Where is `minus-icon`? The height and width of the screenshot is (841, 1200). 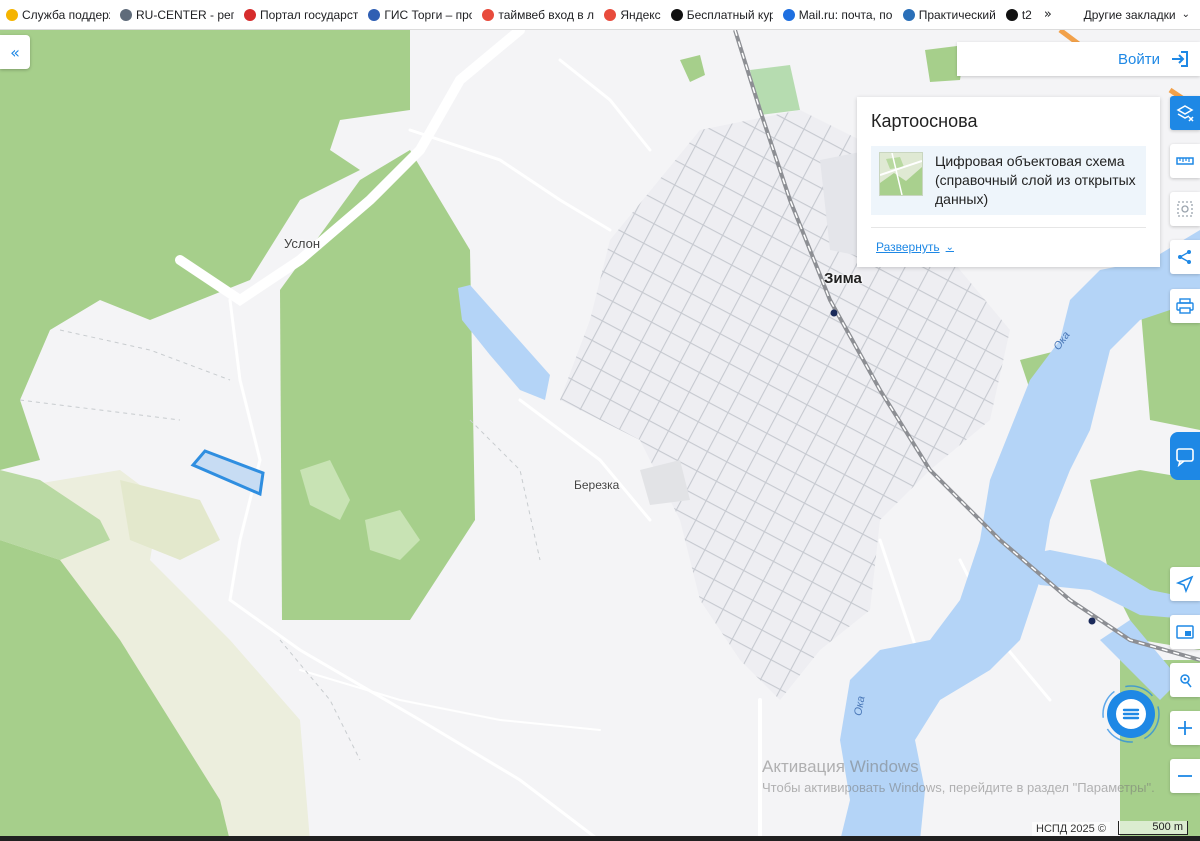 minus-icon is located at coordinates (1185, 776).